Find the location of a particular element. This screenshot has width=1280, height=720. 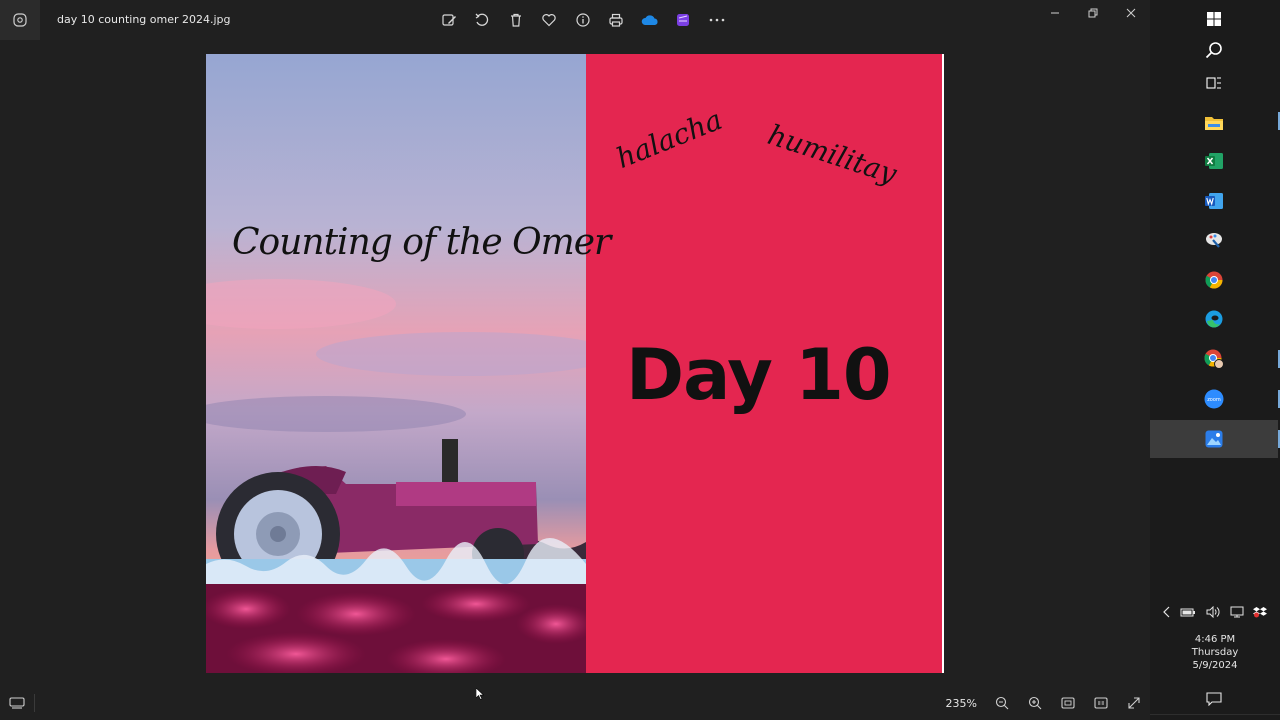

volume-icon is located at coordinates (1213, 612).